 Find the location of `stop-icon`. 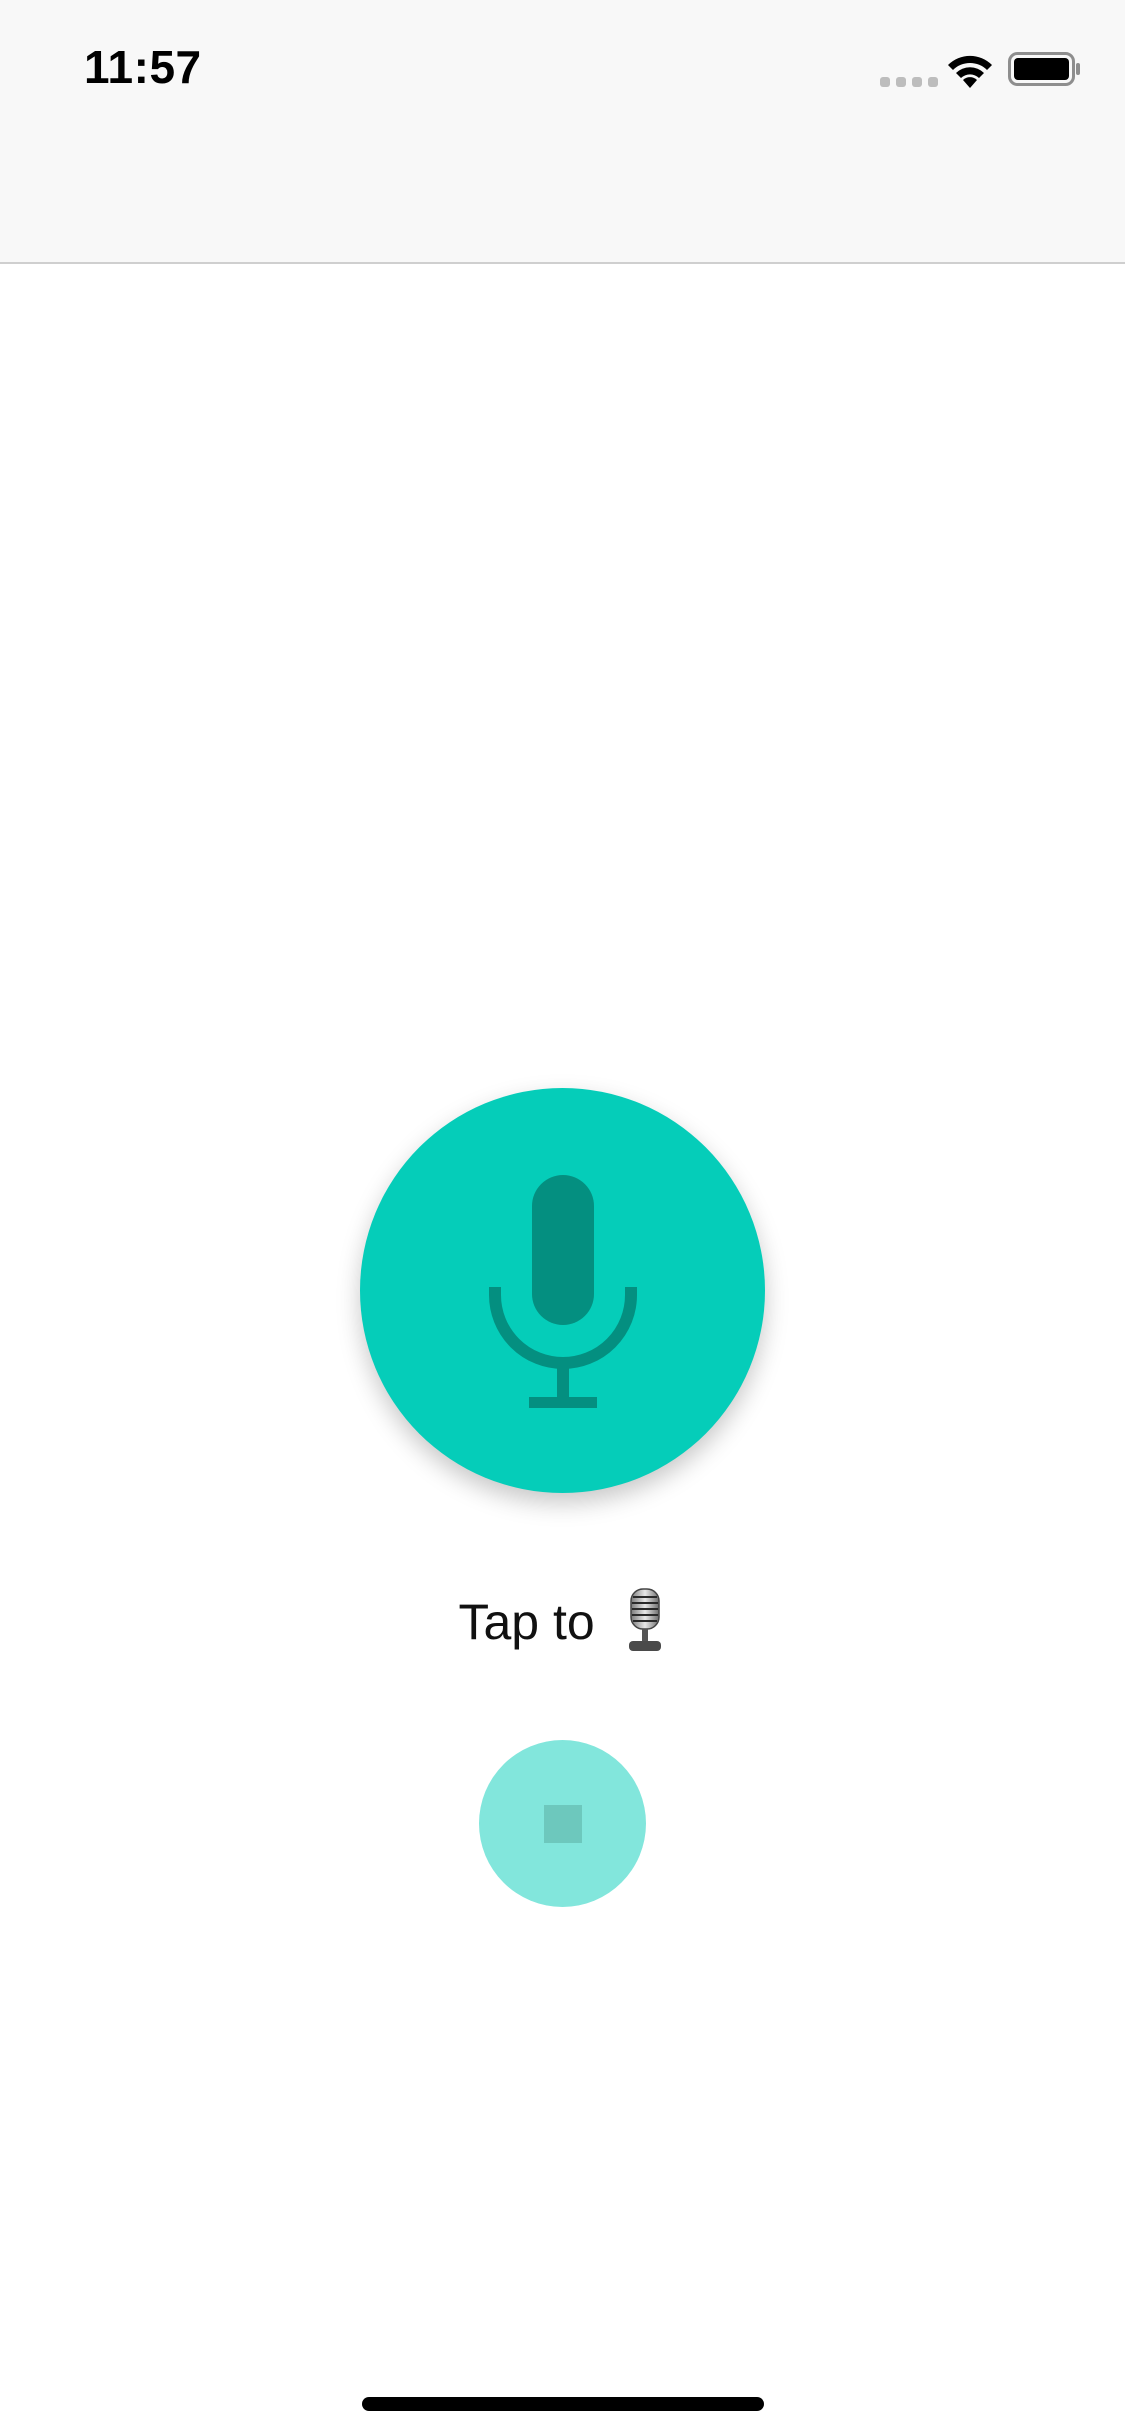

stop-icon is located at coordinates (562, 1823).